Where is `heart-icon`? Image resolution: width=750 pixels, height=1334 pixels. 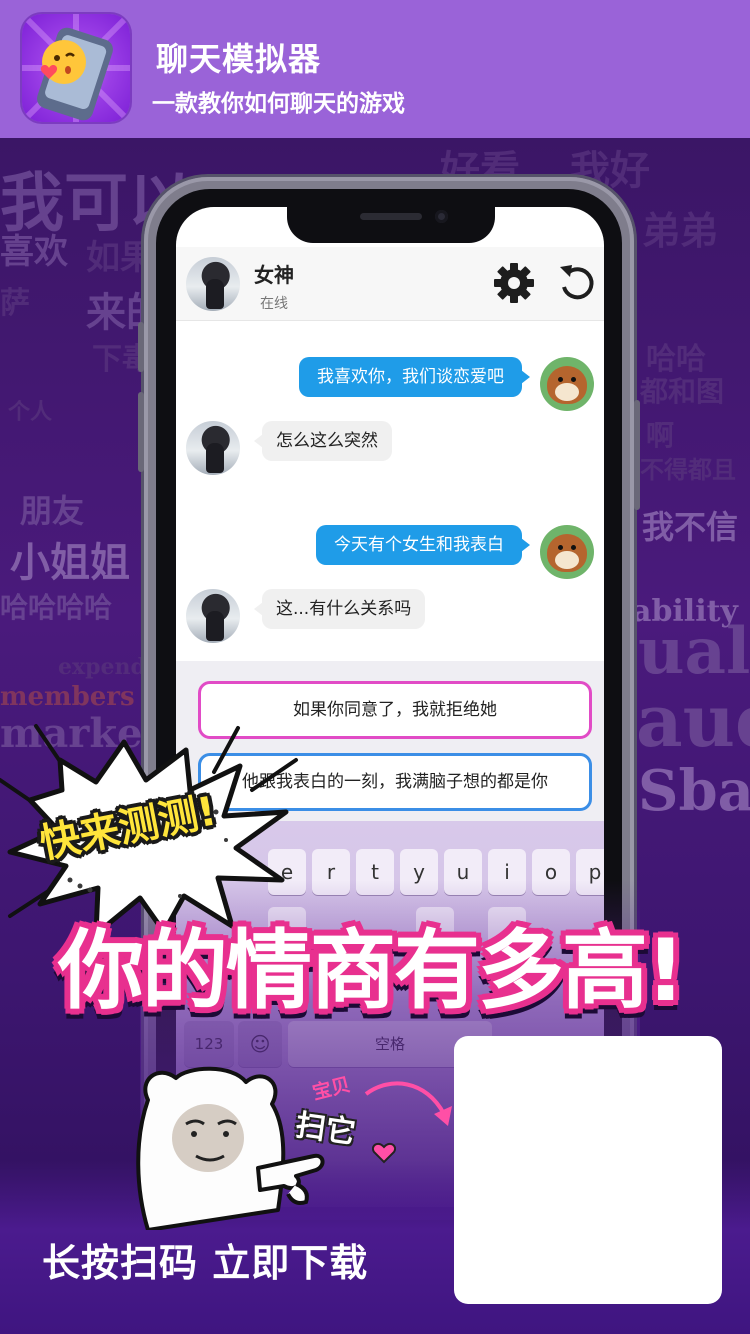 heart-icon is located at coordinates (384, 1153).